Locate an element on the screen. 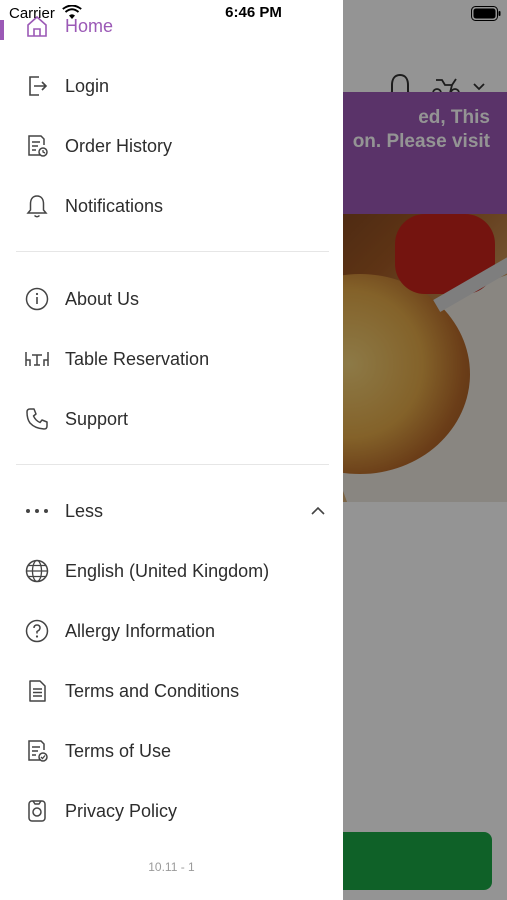  document-check-icon is located at coordinates (37, 751).